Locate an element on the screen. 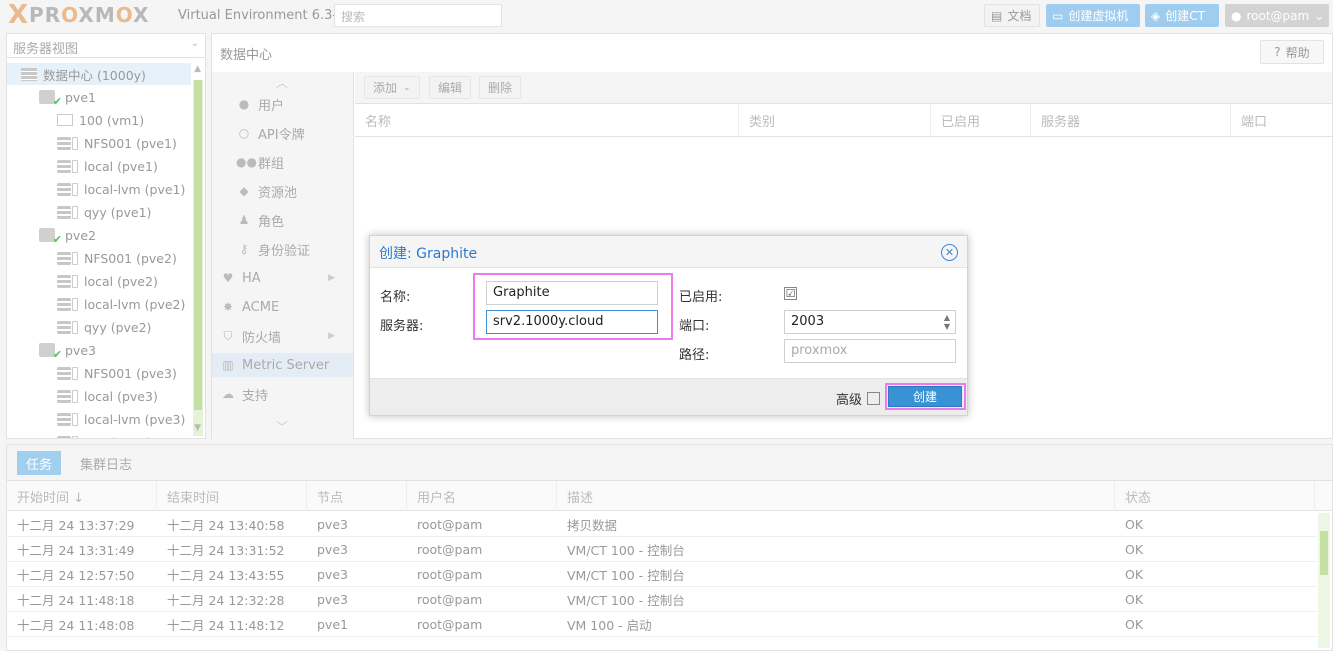  chevron-right-icon: ▶ is located at coordinates (331, 278).